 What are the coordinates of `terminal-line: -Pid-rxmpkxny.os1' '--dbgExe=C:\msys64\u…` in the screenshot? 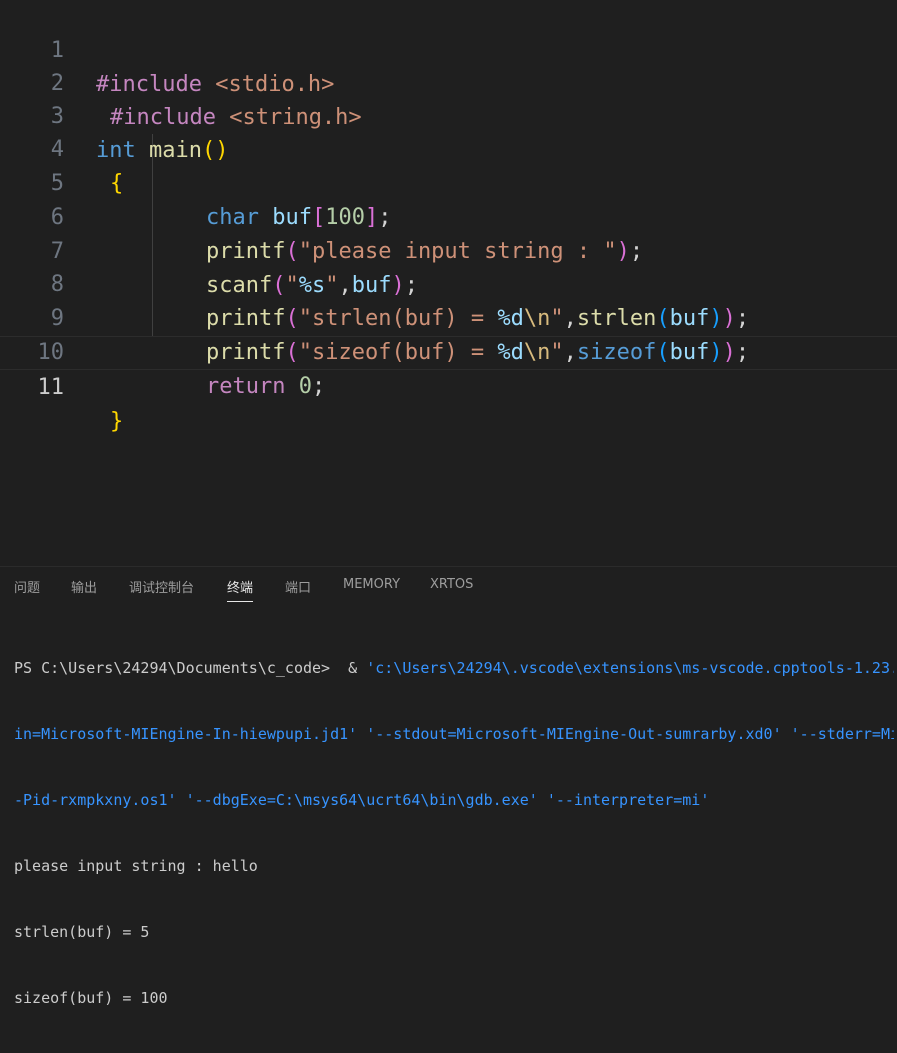 It's located at (362, 800).